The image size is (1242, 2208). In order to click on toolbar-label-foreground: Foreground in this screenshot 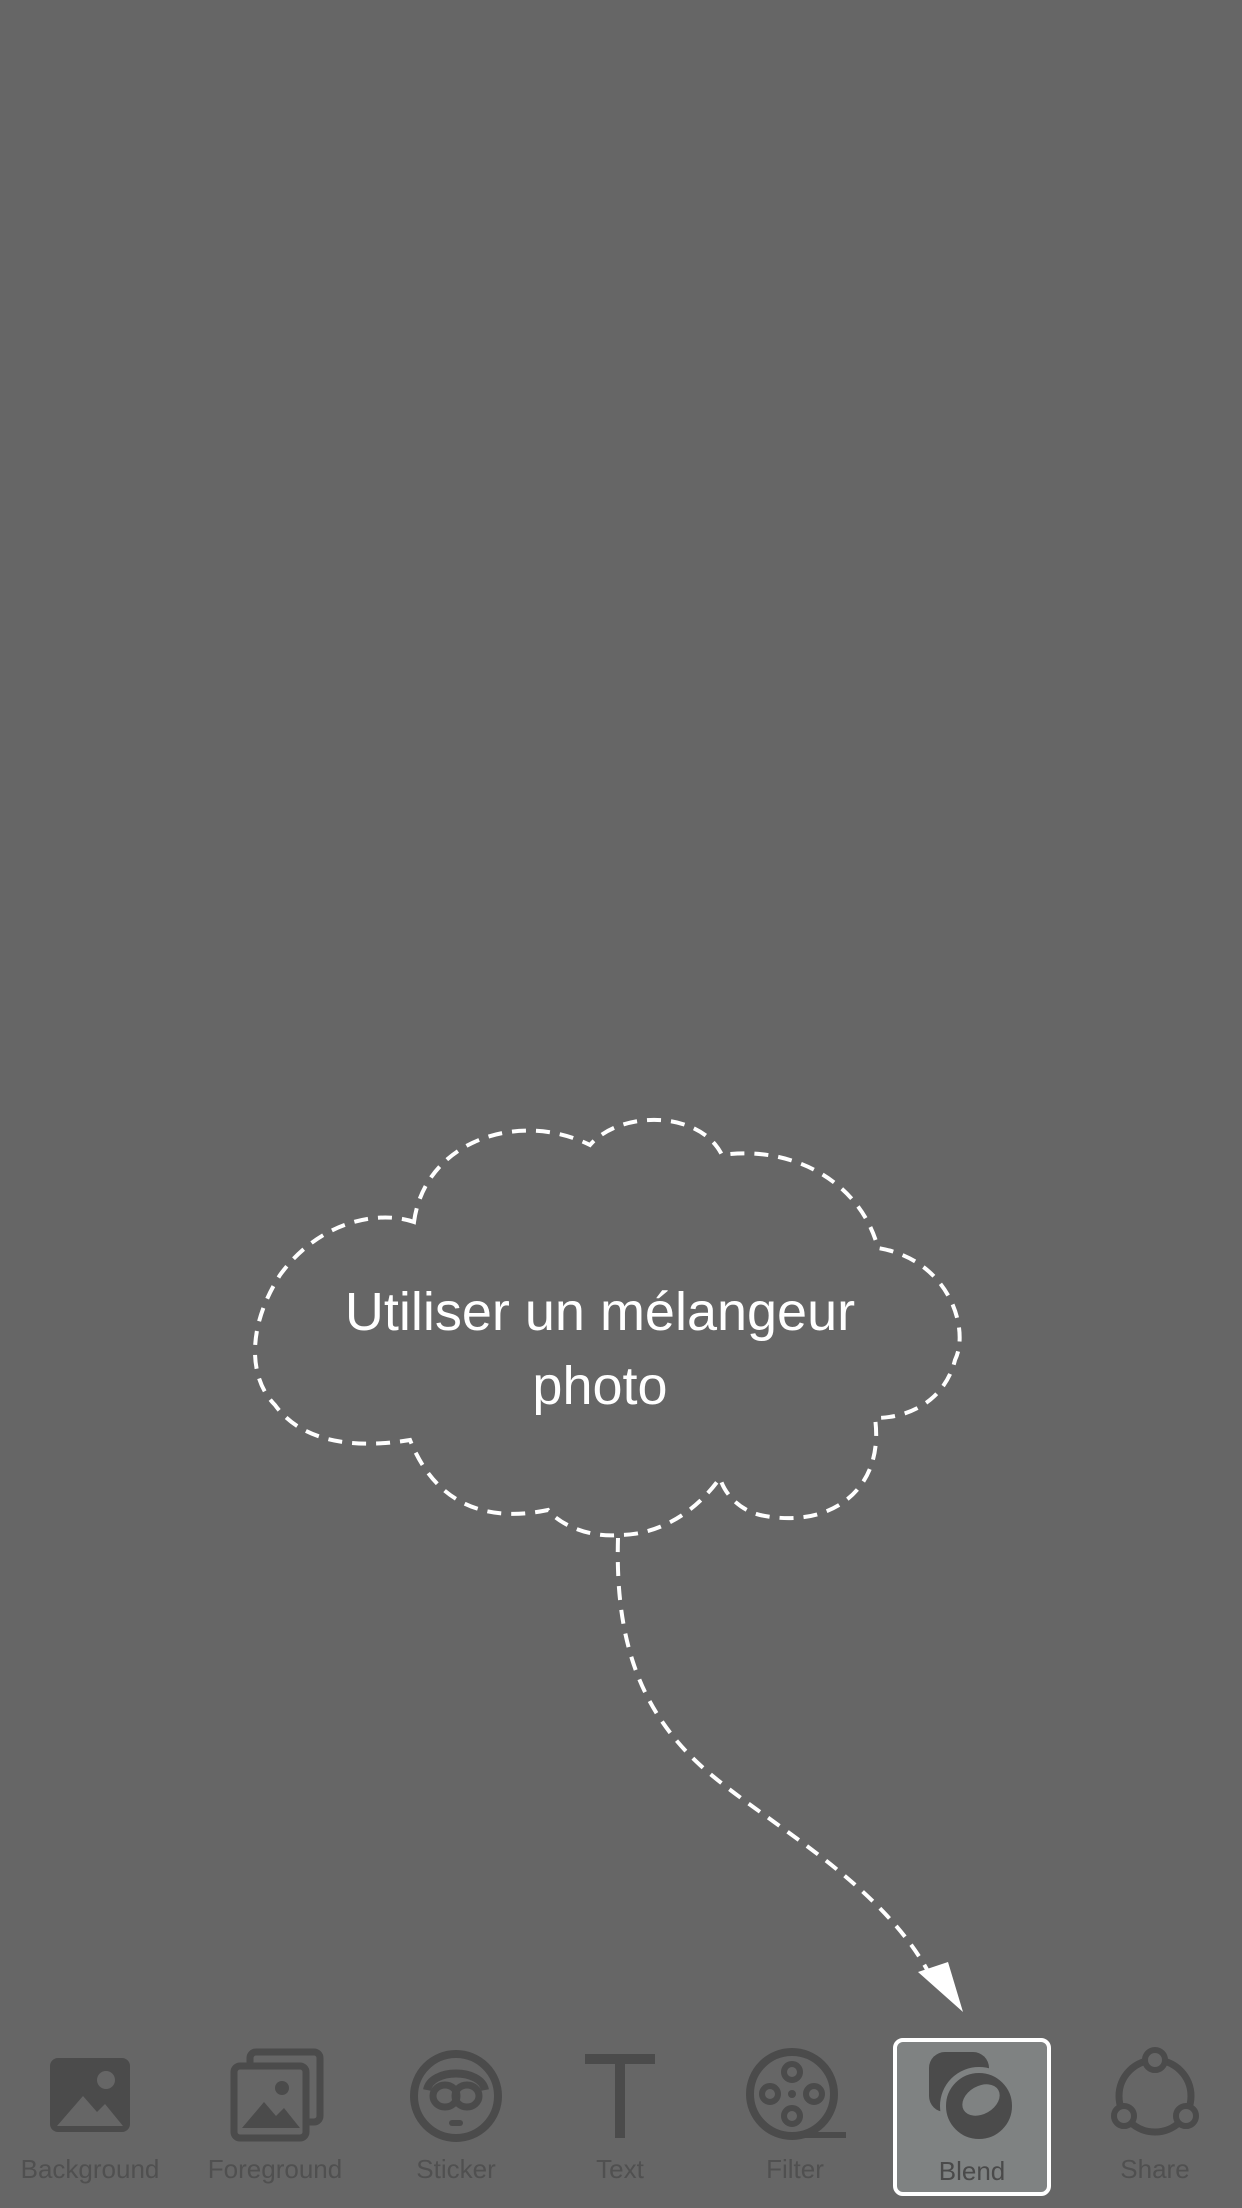, I will do `click(275, 2169)`.